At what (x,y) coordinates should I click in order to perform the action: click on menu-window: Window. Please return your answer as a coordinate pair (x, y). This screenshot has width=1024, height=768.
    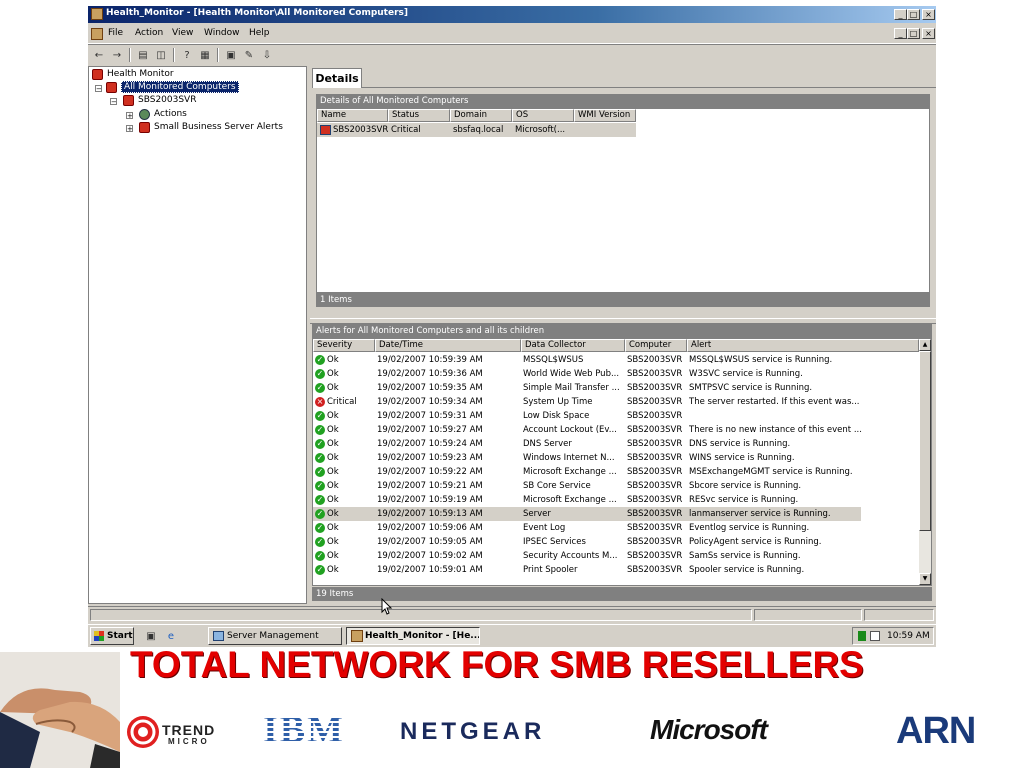
    Looking at the image, I should click on (222, 33).